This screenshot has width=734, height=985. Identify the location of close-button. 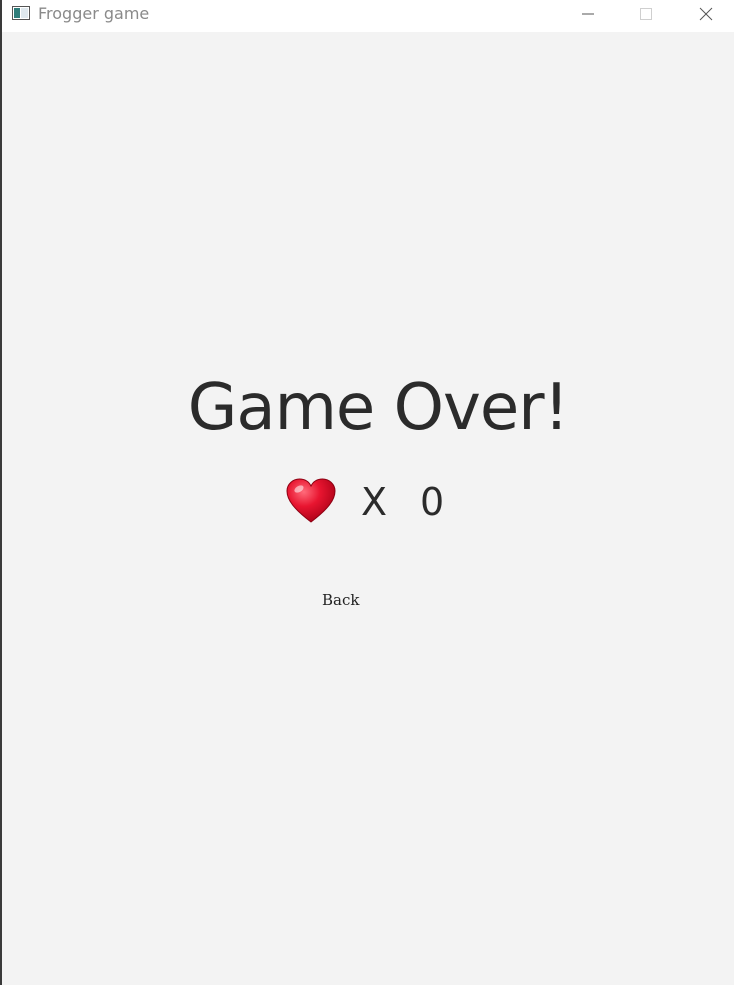
(706, 14).